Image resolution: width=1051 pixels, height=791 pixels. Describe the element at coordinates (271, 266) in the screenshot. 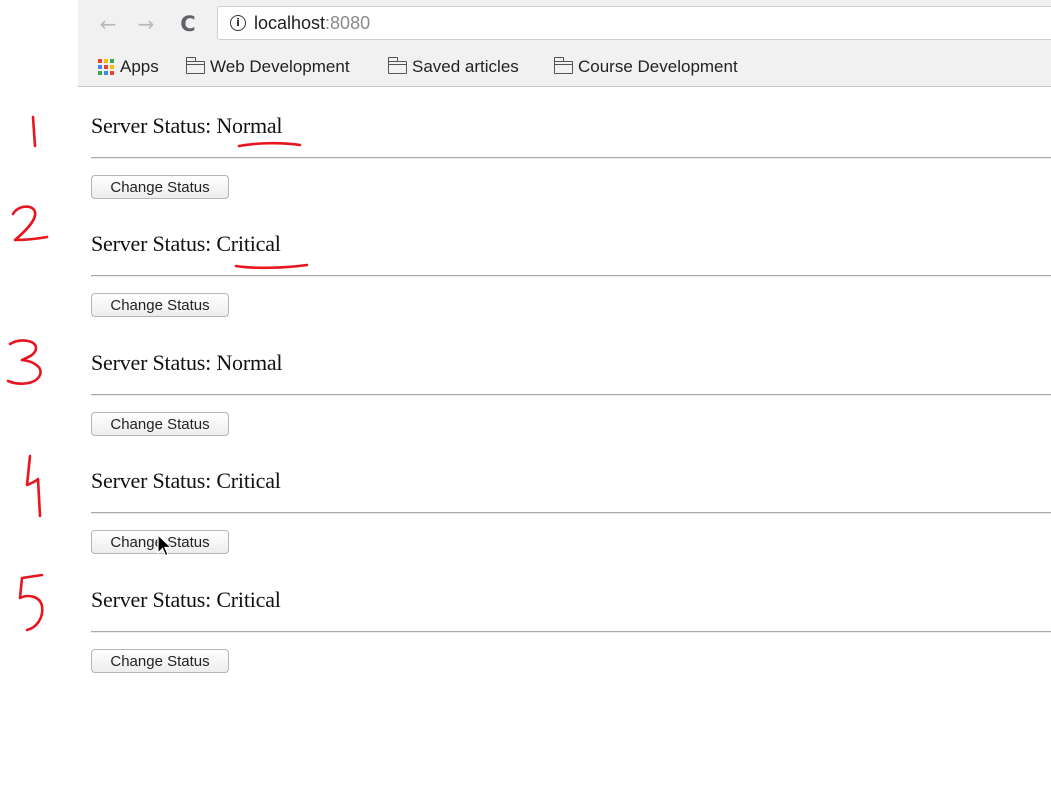

I see `annotation-underline-critical` at that location.